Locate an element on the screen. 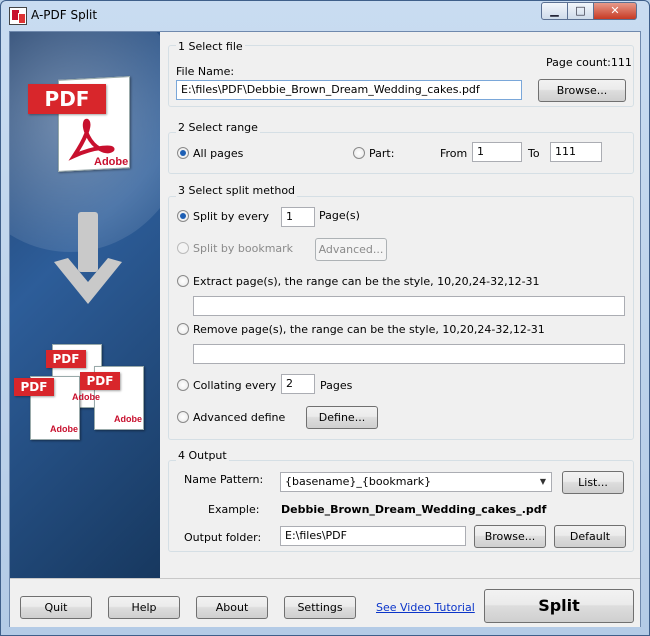 This screenshot has height=636, width=650. page-count-label: Page count:111 is located at coordinates (589, 62).